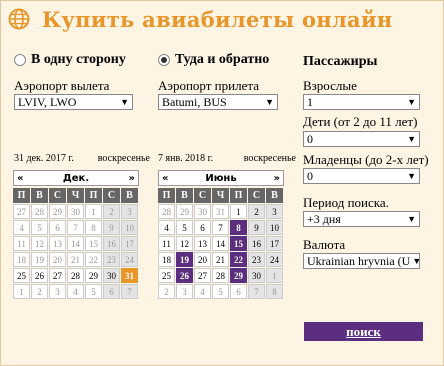 The height and width of the screenshot is (366, 444). I want to click on children-select: 0 ▼, so click(361, 139).